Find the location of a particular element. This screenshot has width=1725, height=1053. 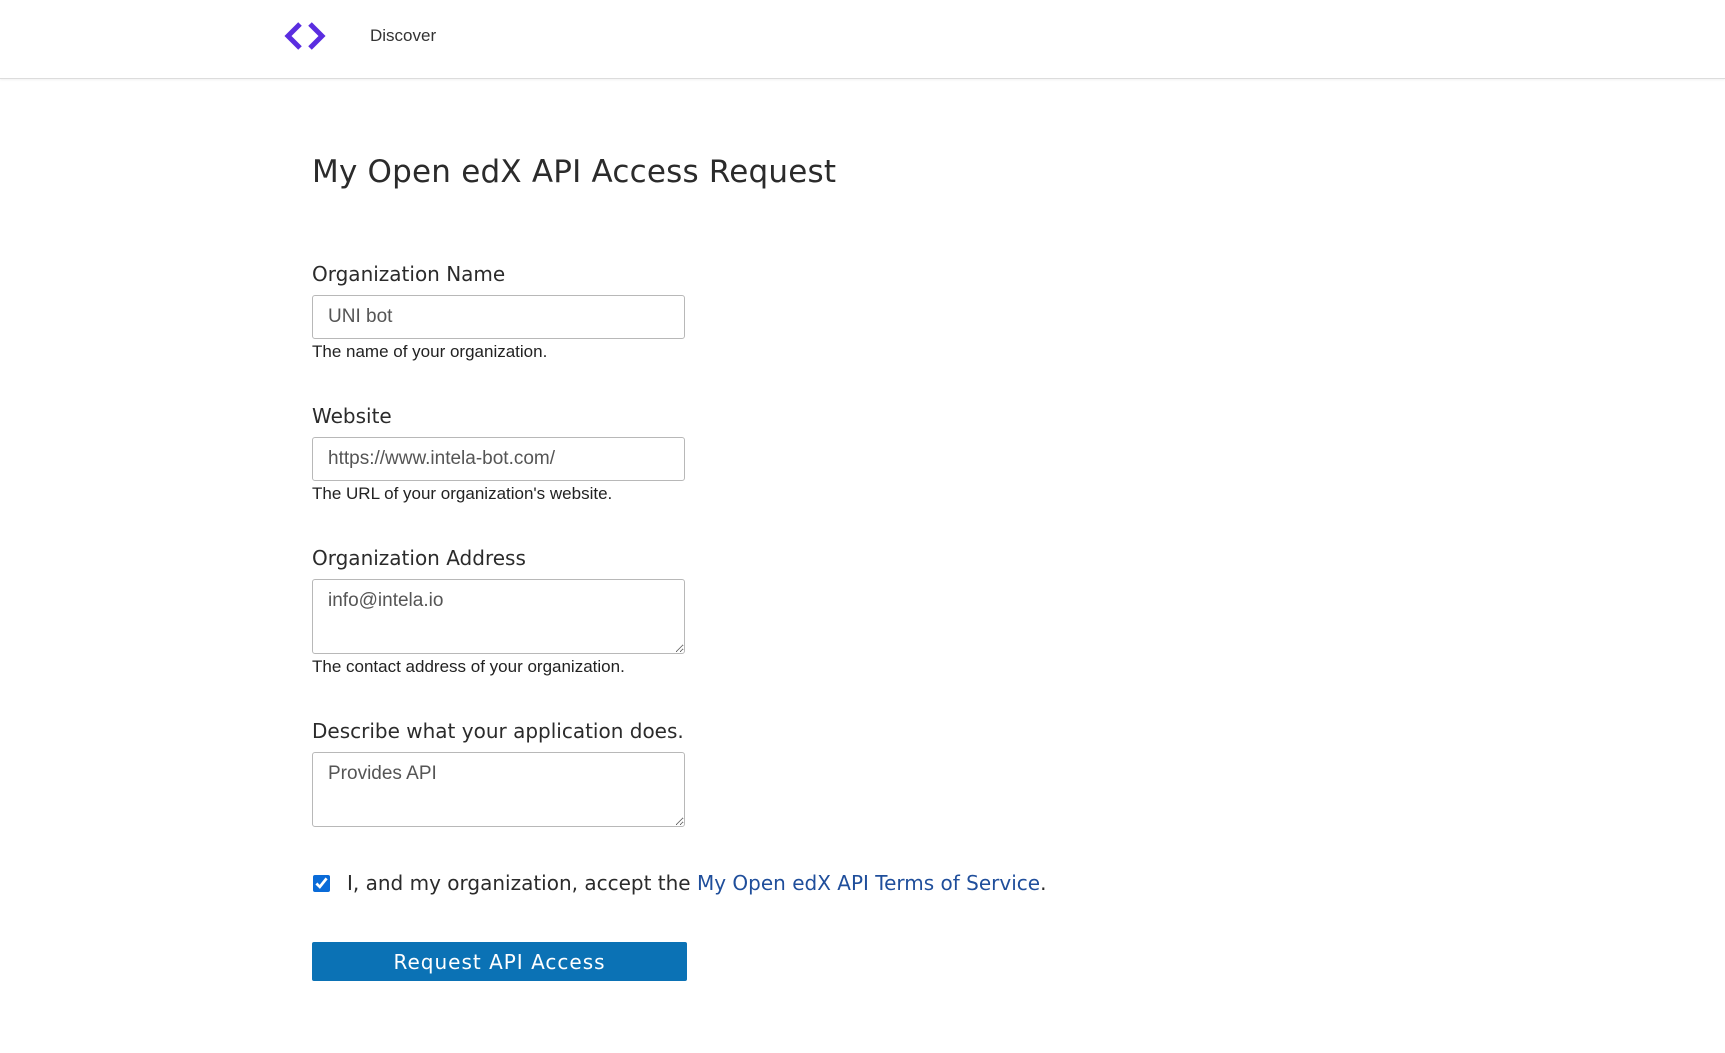

terms-checkbox is located at coordinates (321, 883).